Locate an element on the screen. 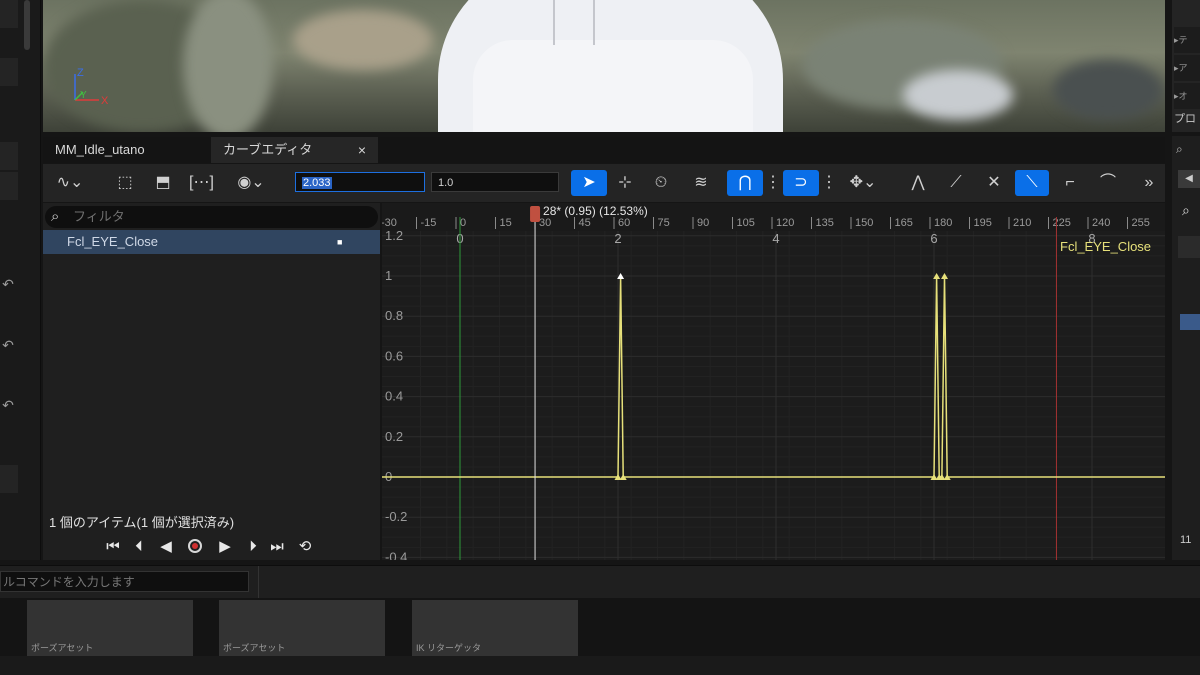  step-tangent-icon: ⌐ is located at coordinates (1070, 183).